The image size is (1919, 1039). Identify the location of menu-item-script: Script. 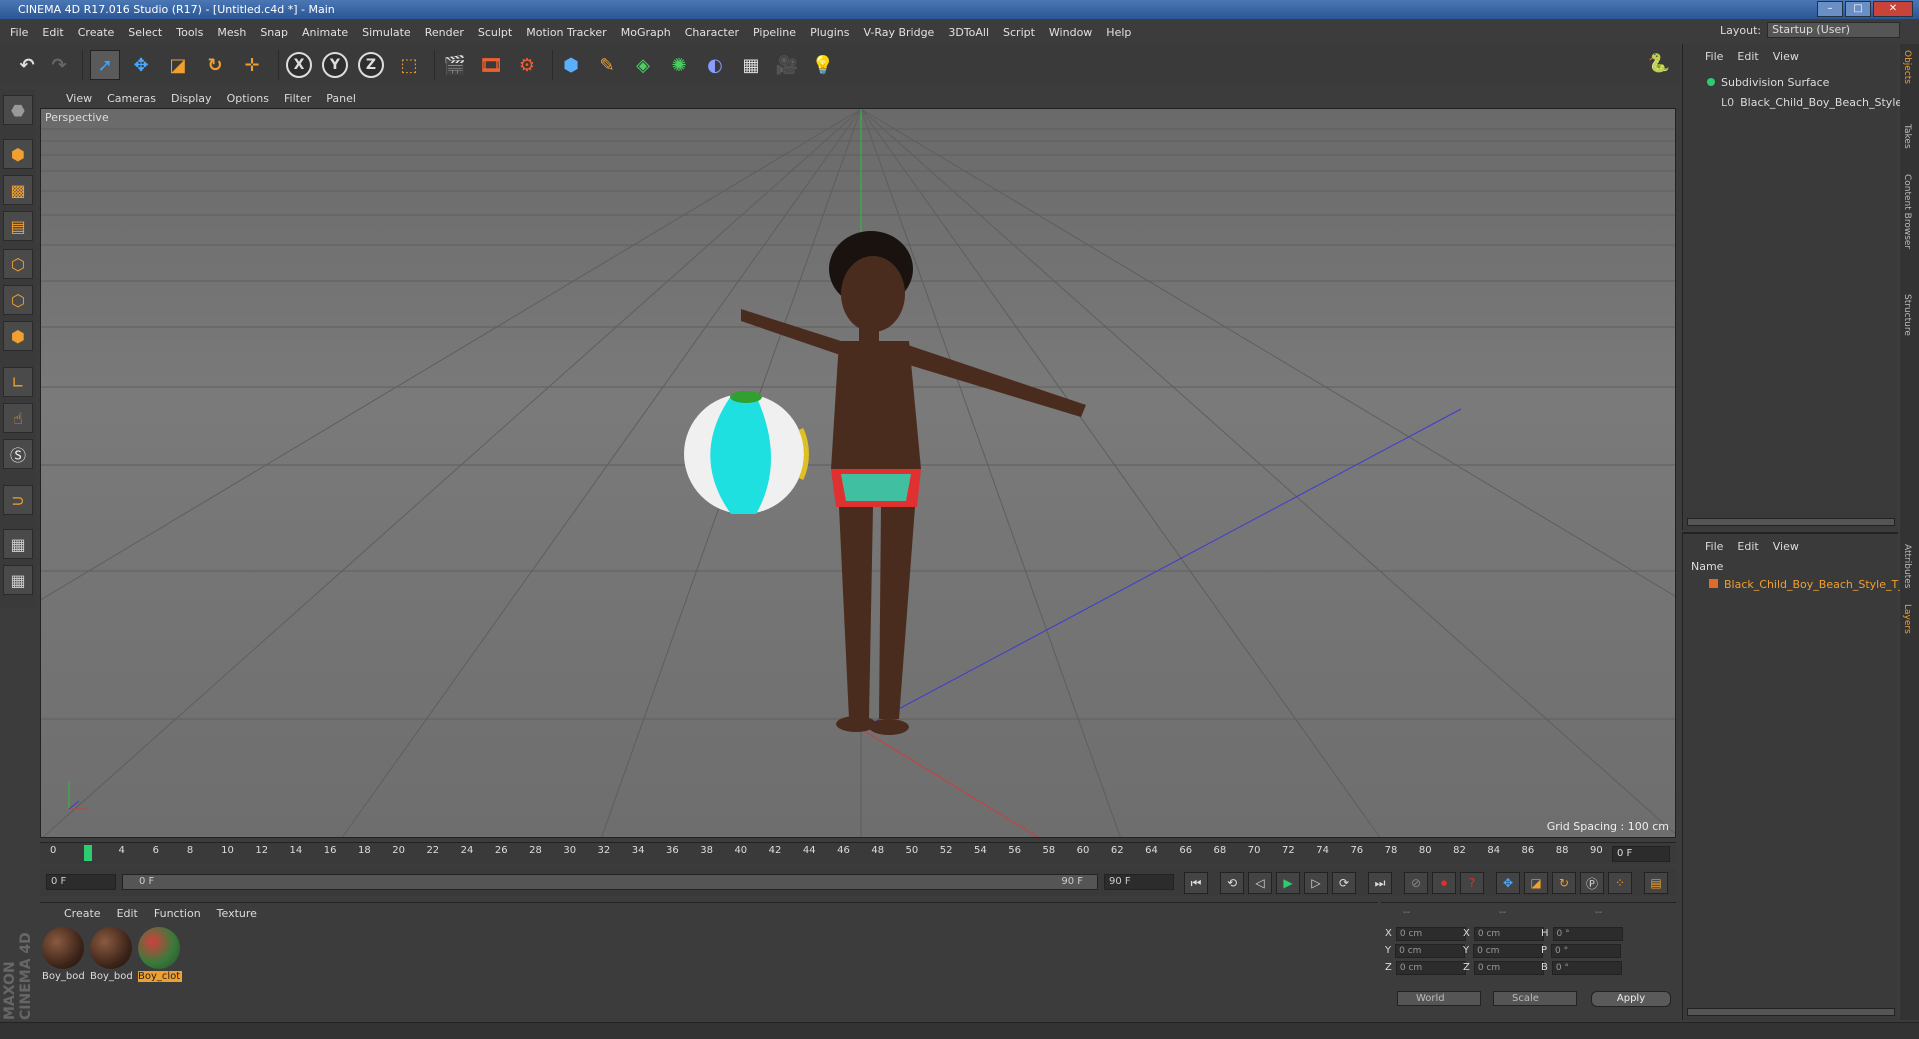
(1019, 32).